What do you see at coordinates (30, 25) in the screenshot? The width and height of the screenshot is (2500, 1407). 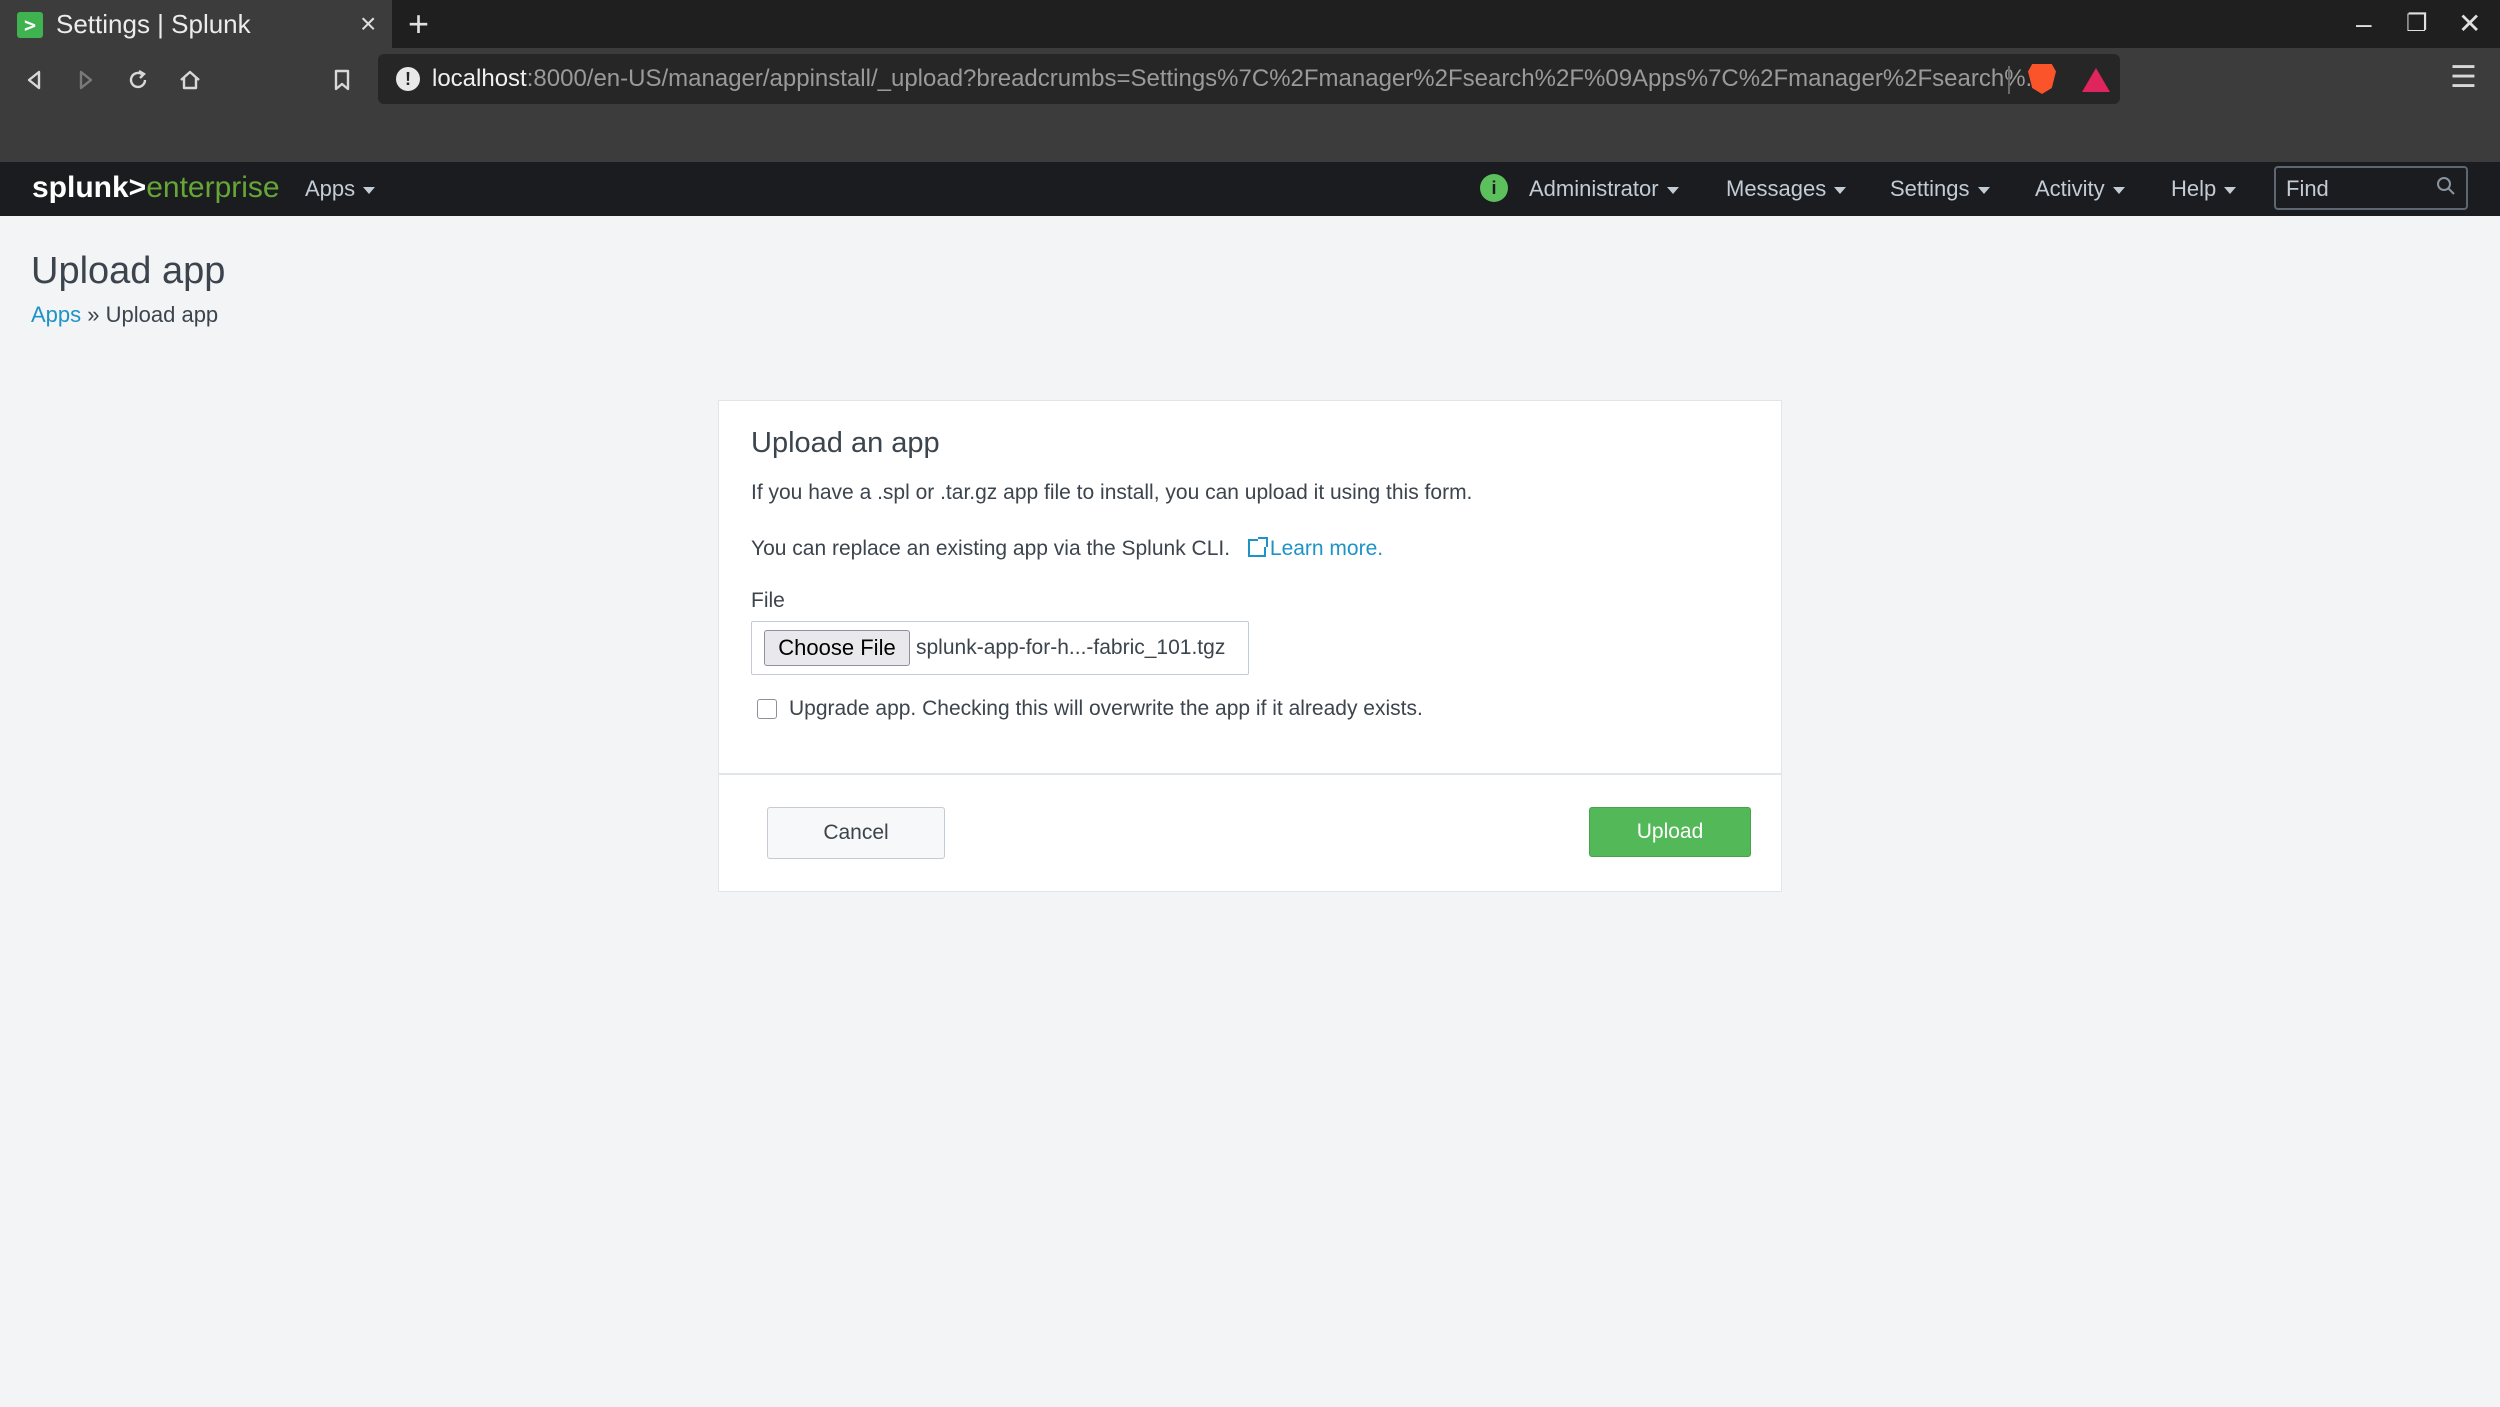 I see `splunk-favicon-icon: >` at bounding box center [30, 25].